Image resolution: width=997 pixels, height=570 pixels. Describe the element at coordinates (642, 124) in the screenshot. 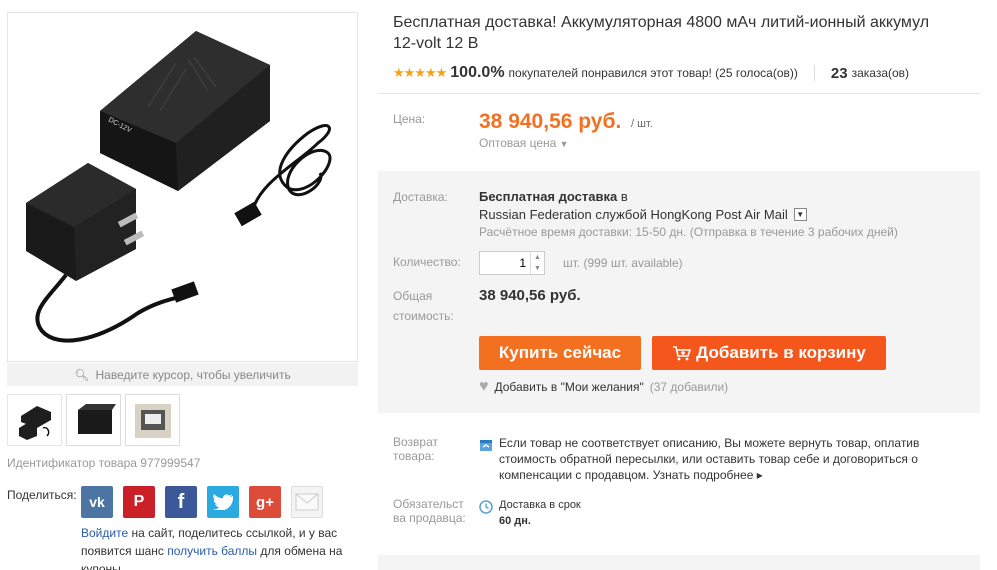

I see `price-per-unit: / шт.` at that location.